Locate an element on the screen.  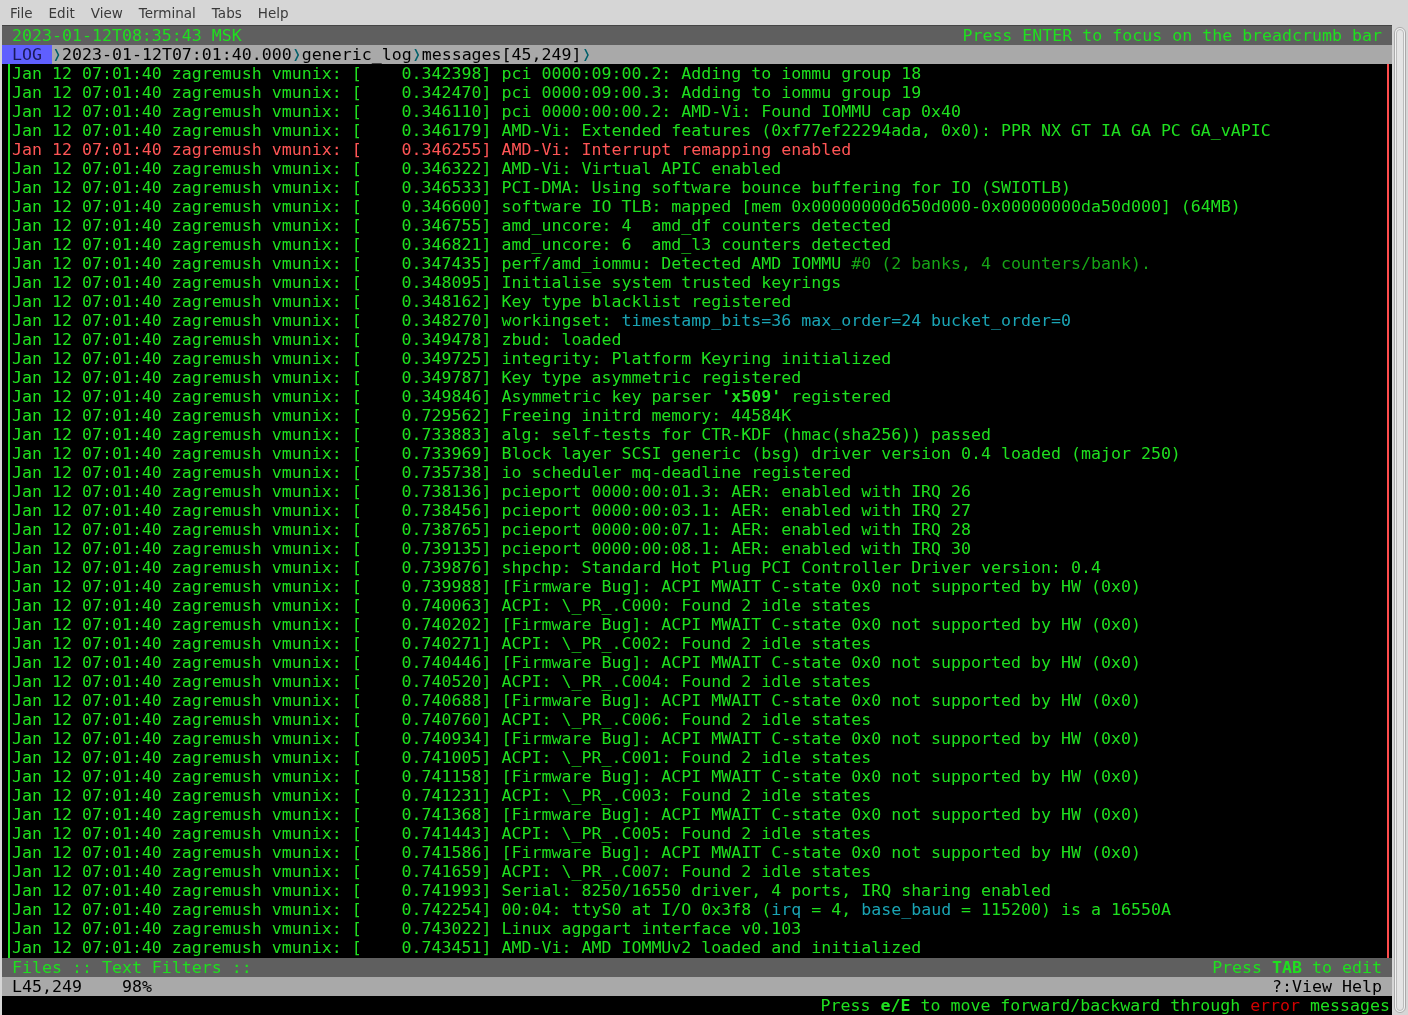
log-line: Jan 12 07:01:40 zagremush vmunix: [ 0.739135] pcieport 0000:00:08.1: AER: enabled with IRQ 30 is located at coordinates (492, 548).